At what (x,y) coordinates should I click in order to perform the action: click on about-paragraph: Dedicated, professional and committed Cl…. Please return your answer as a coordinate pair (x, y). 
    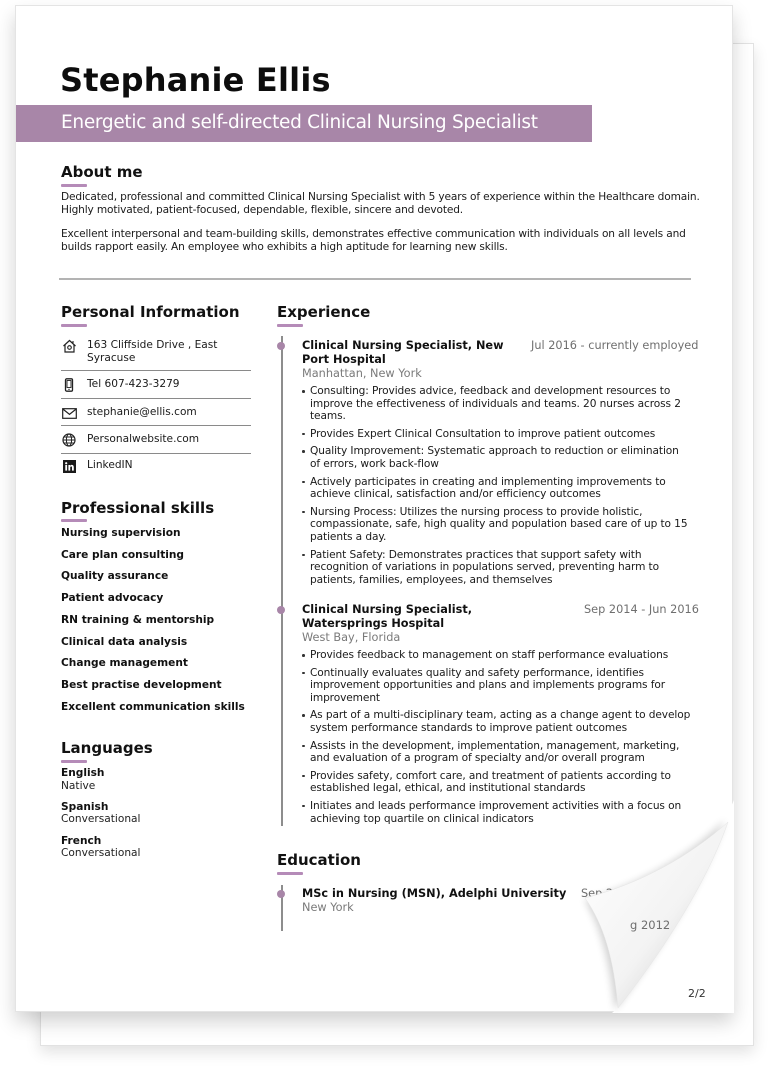
    Looking at the image, I should click on (380, 204).